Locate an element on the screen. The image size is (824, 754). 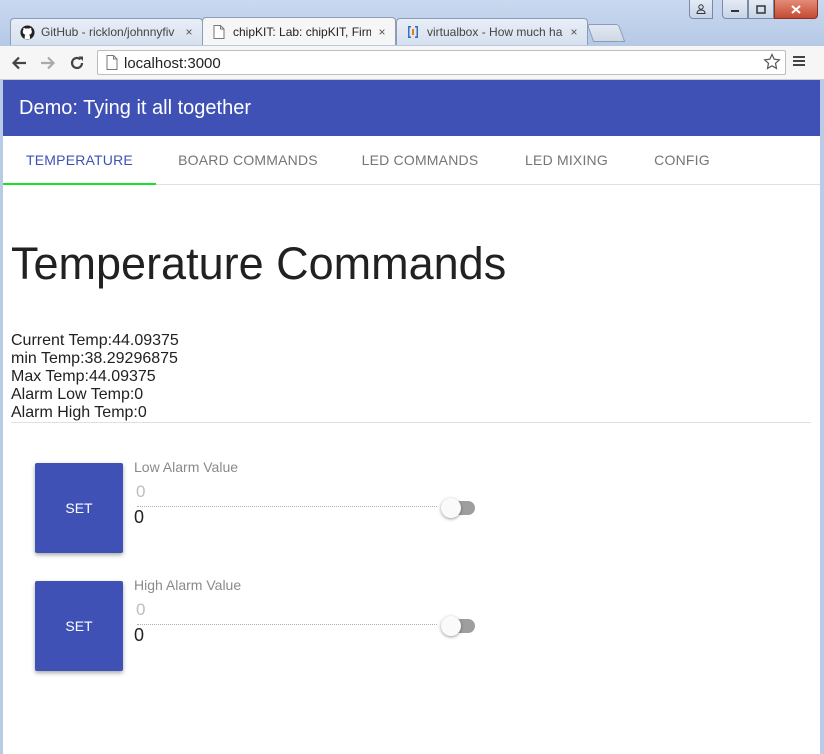
section-divider is located at coordinates (411, 422).